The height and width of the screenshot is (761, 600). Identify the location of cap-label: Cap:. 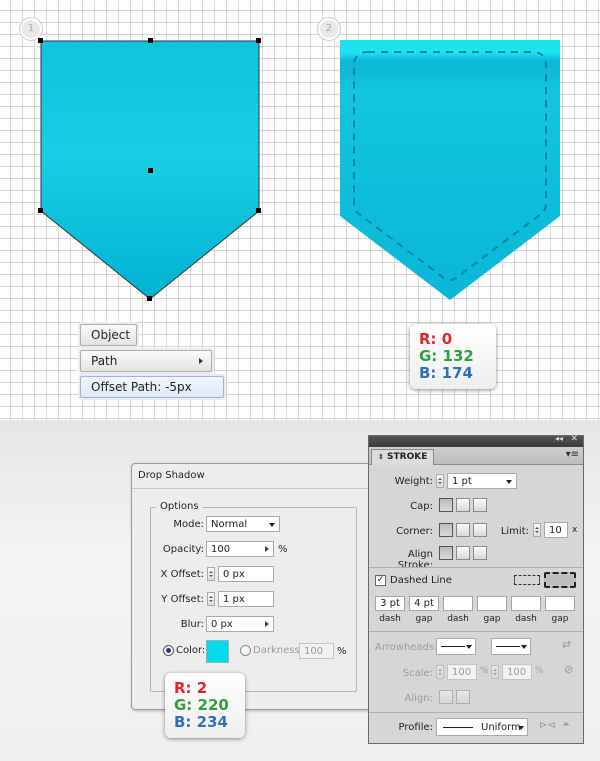
(421, 506).